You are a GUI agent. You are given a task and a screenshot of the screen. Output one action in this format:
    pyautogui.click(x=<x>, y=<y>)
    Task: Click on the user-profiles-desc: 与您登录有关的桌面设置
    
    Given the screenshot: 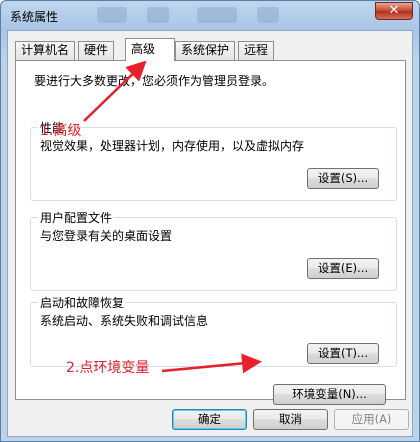 What is the action you would take?
    pyautogui.click(x=106, y=236)
    